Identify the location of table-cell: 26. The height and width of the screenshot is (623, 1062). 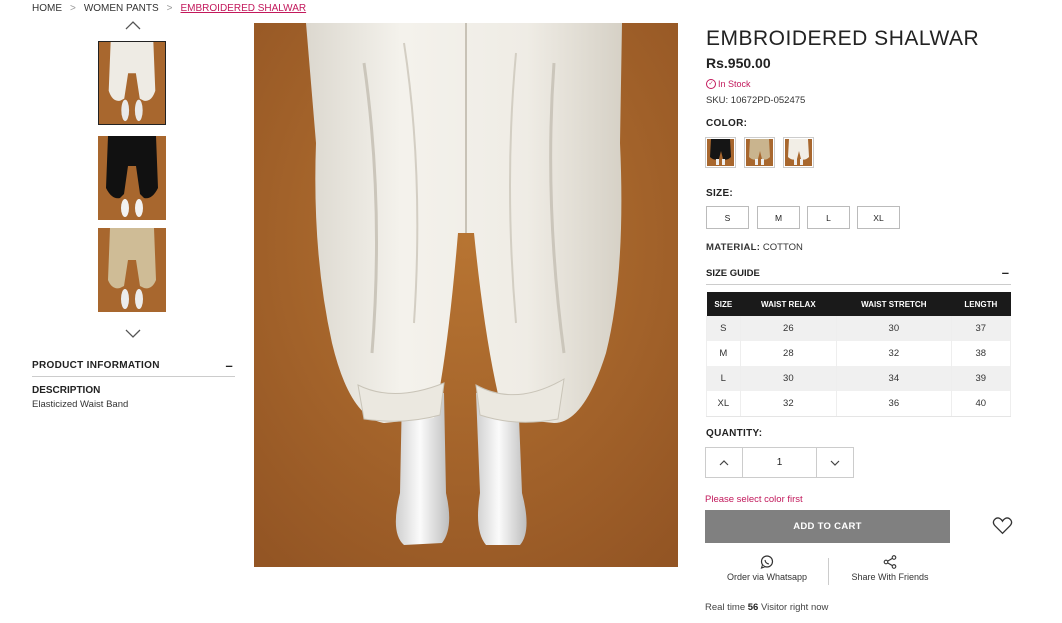
(788, 328).